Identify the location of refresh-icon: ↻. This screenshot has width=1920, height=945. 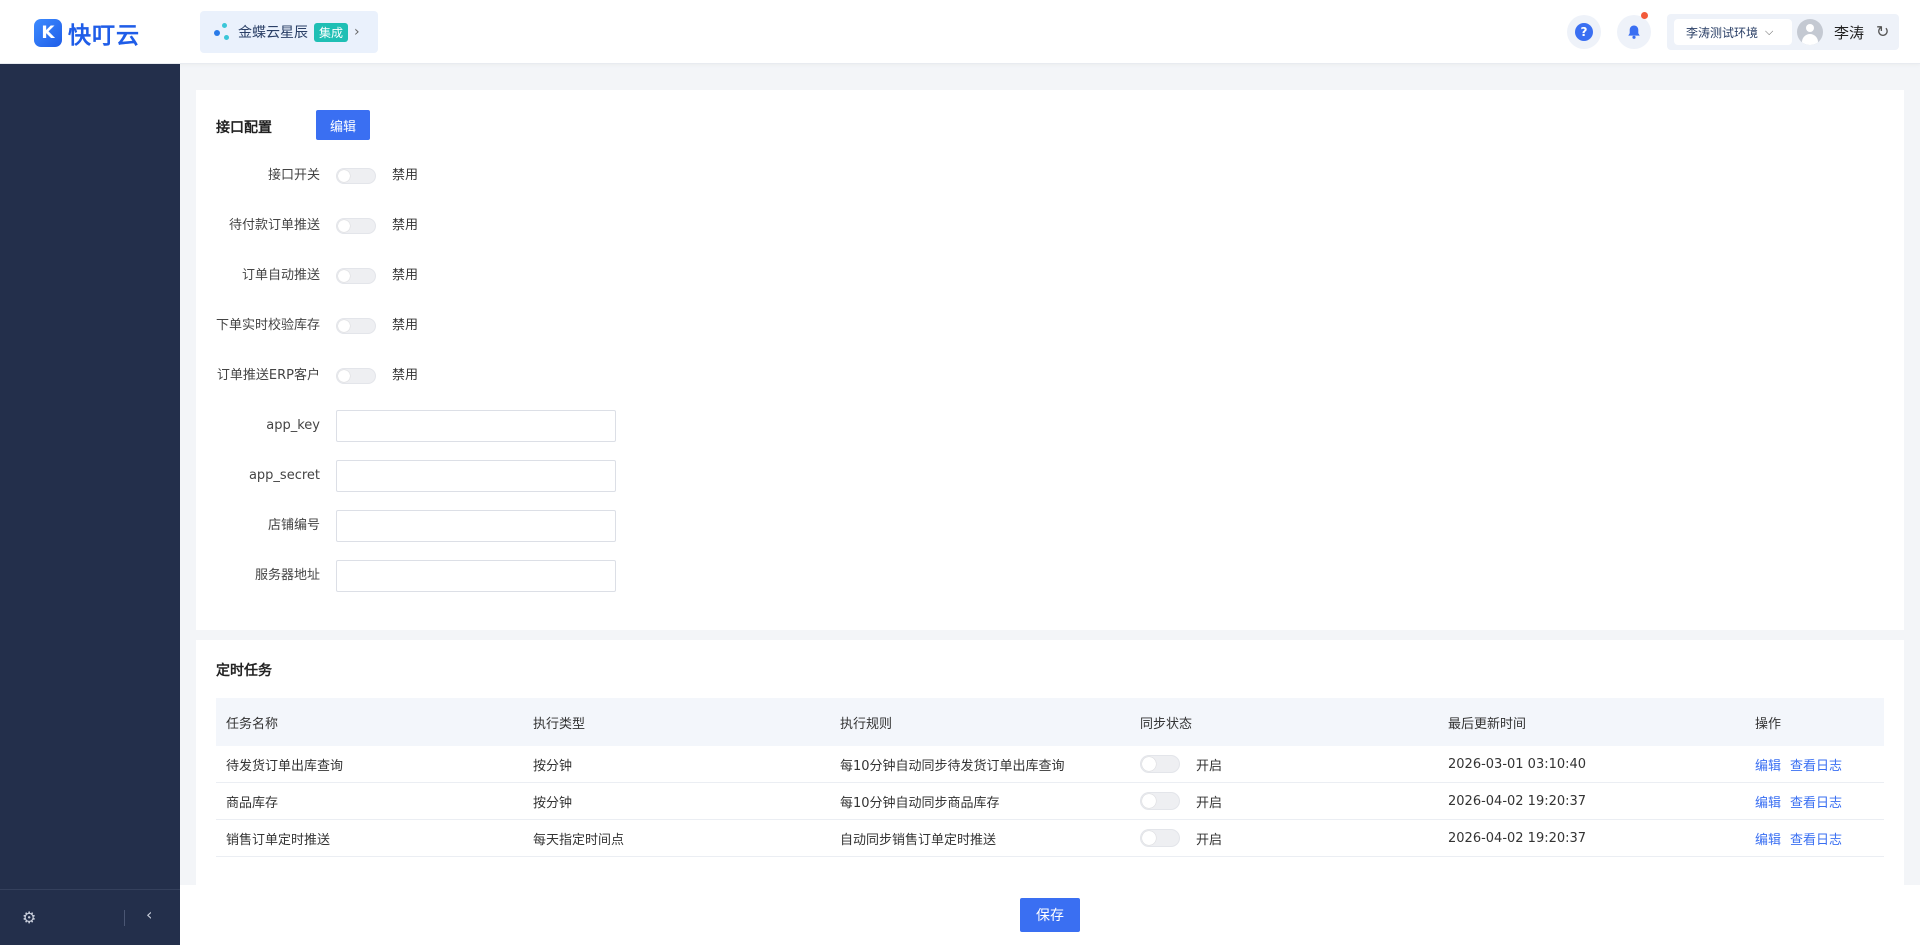
(1882, 31).